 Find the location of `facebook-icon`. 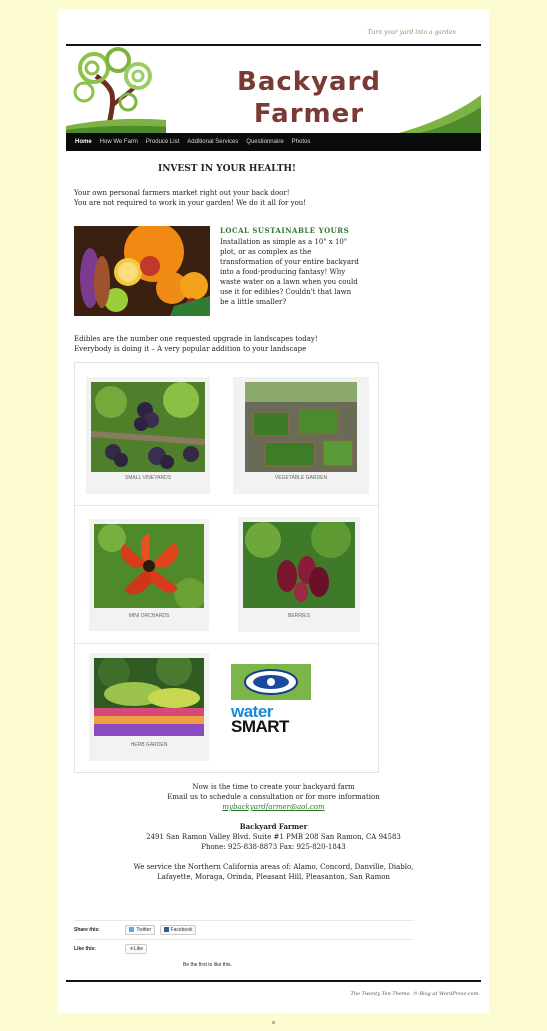

facebook-icon is located at coordinates (166, 930).